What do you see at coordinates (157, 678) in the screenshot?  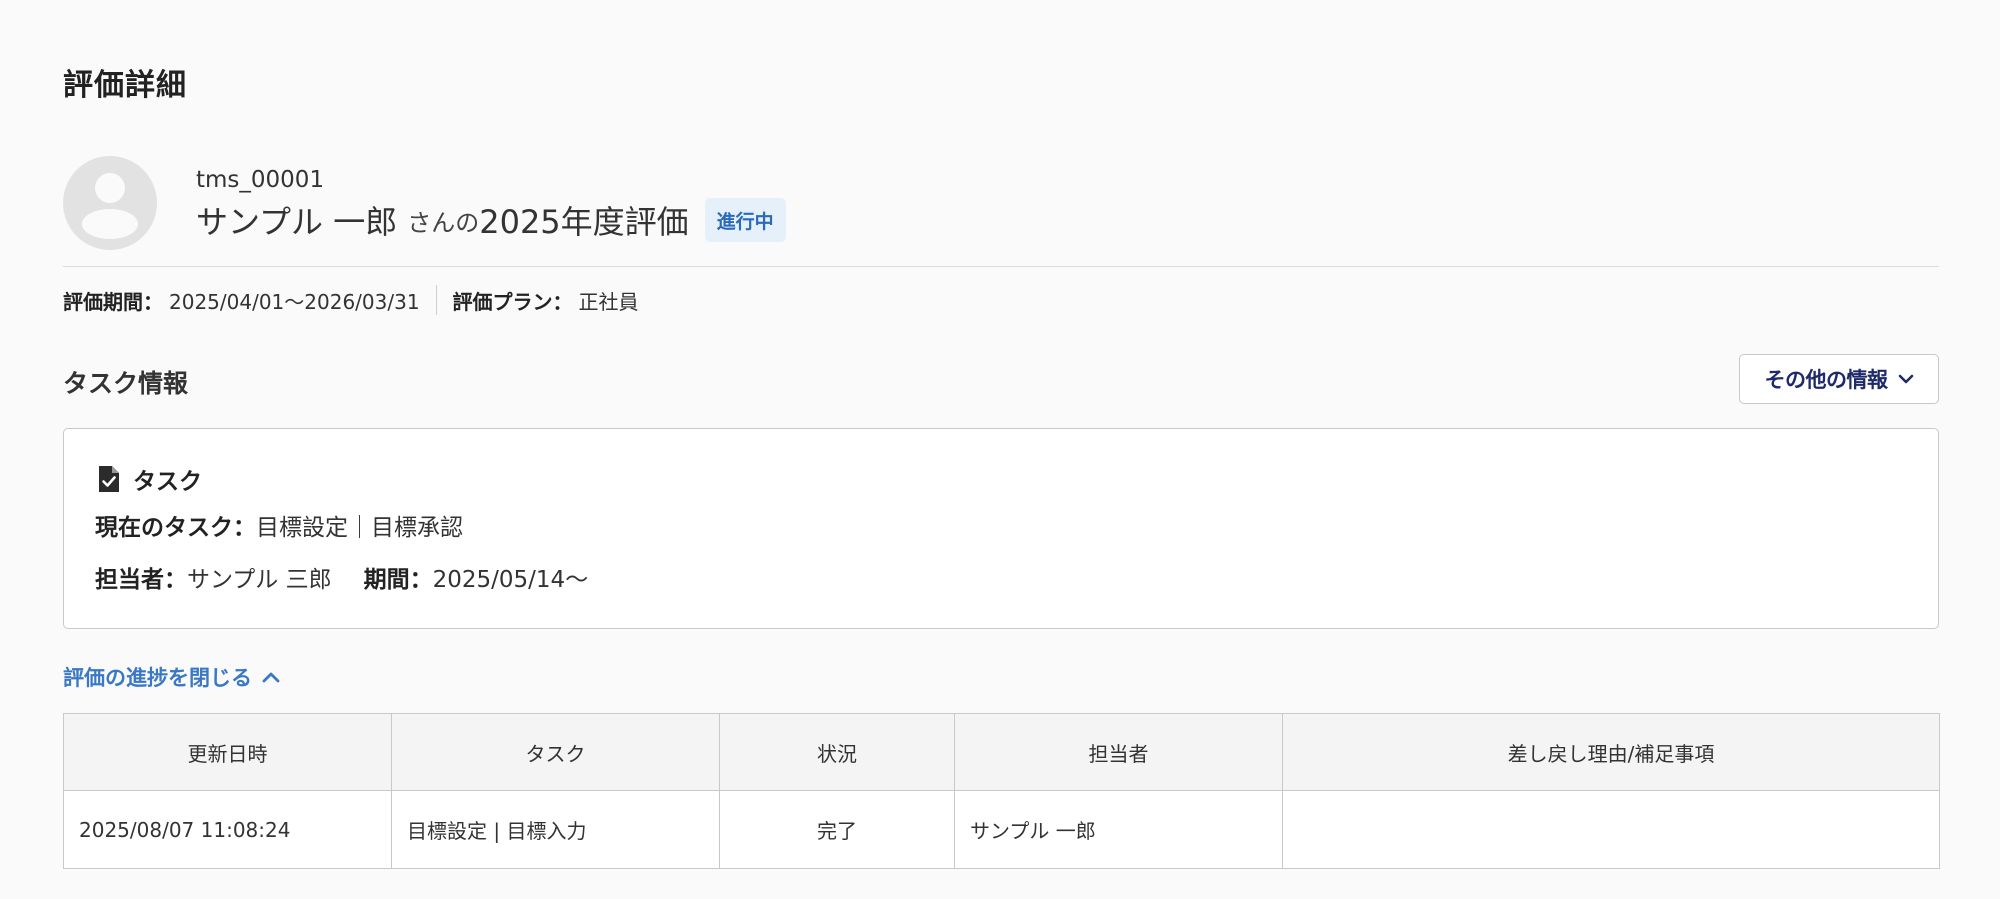 I see `progress-toggle-label: 評価の進捗を閉じる` at bounding box center [157, 678].